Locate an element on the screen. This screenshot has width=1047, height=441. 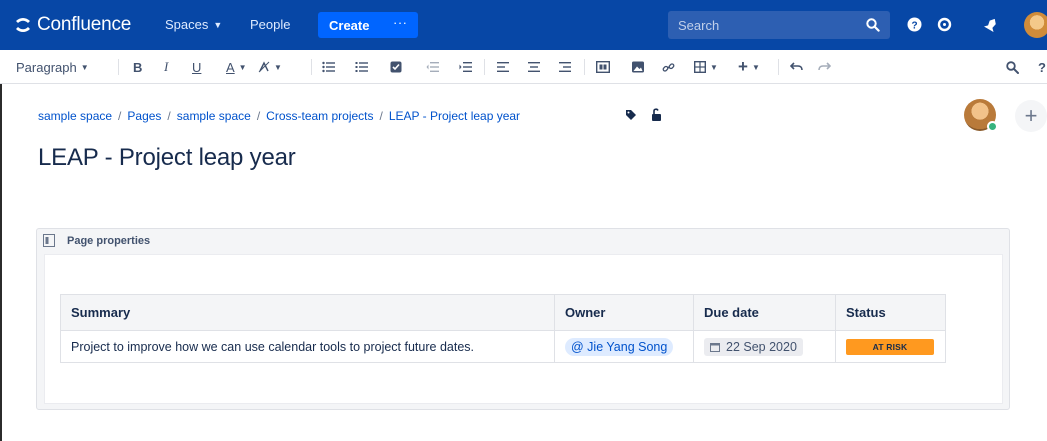
outdent-icon is located at coordinates (432, 67).